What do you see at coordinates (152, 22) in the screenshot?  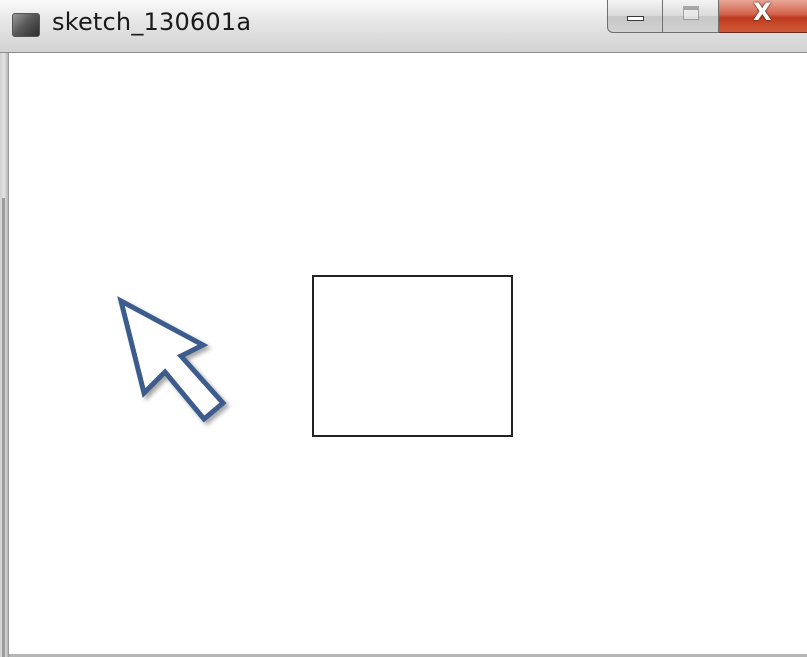 I see `window-title: sketch_130601a` at bounding box center [152, 22].